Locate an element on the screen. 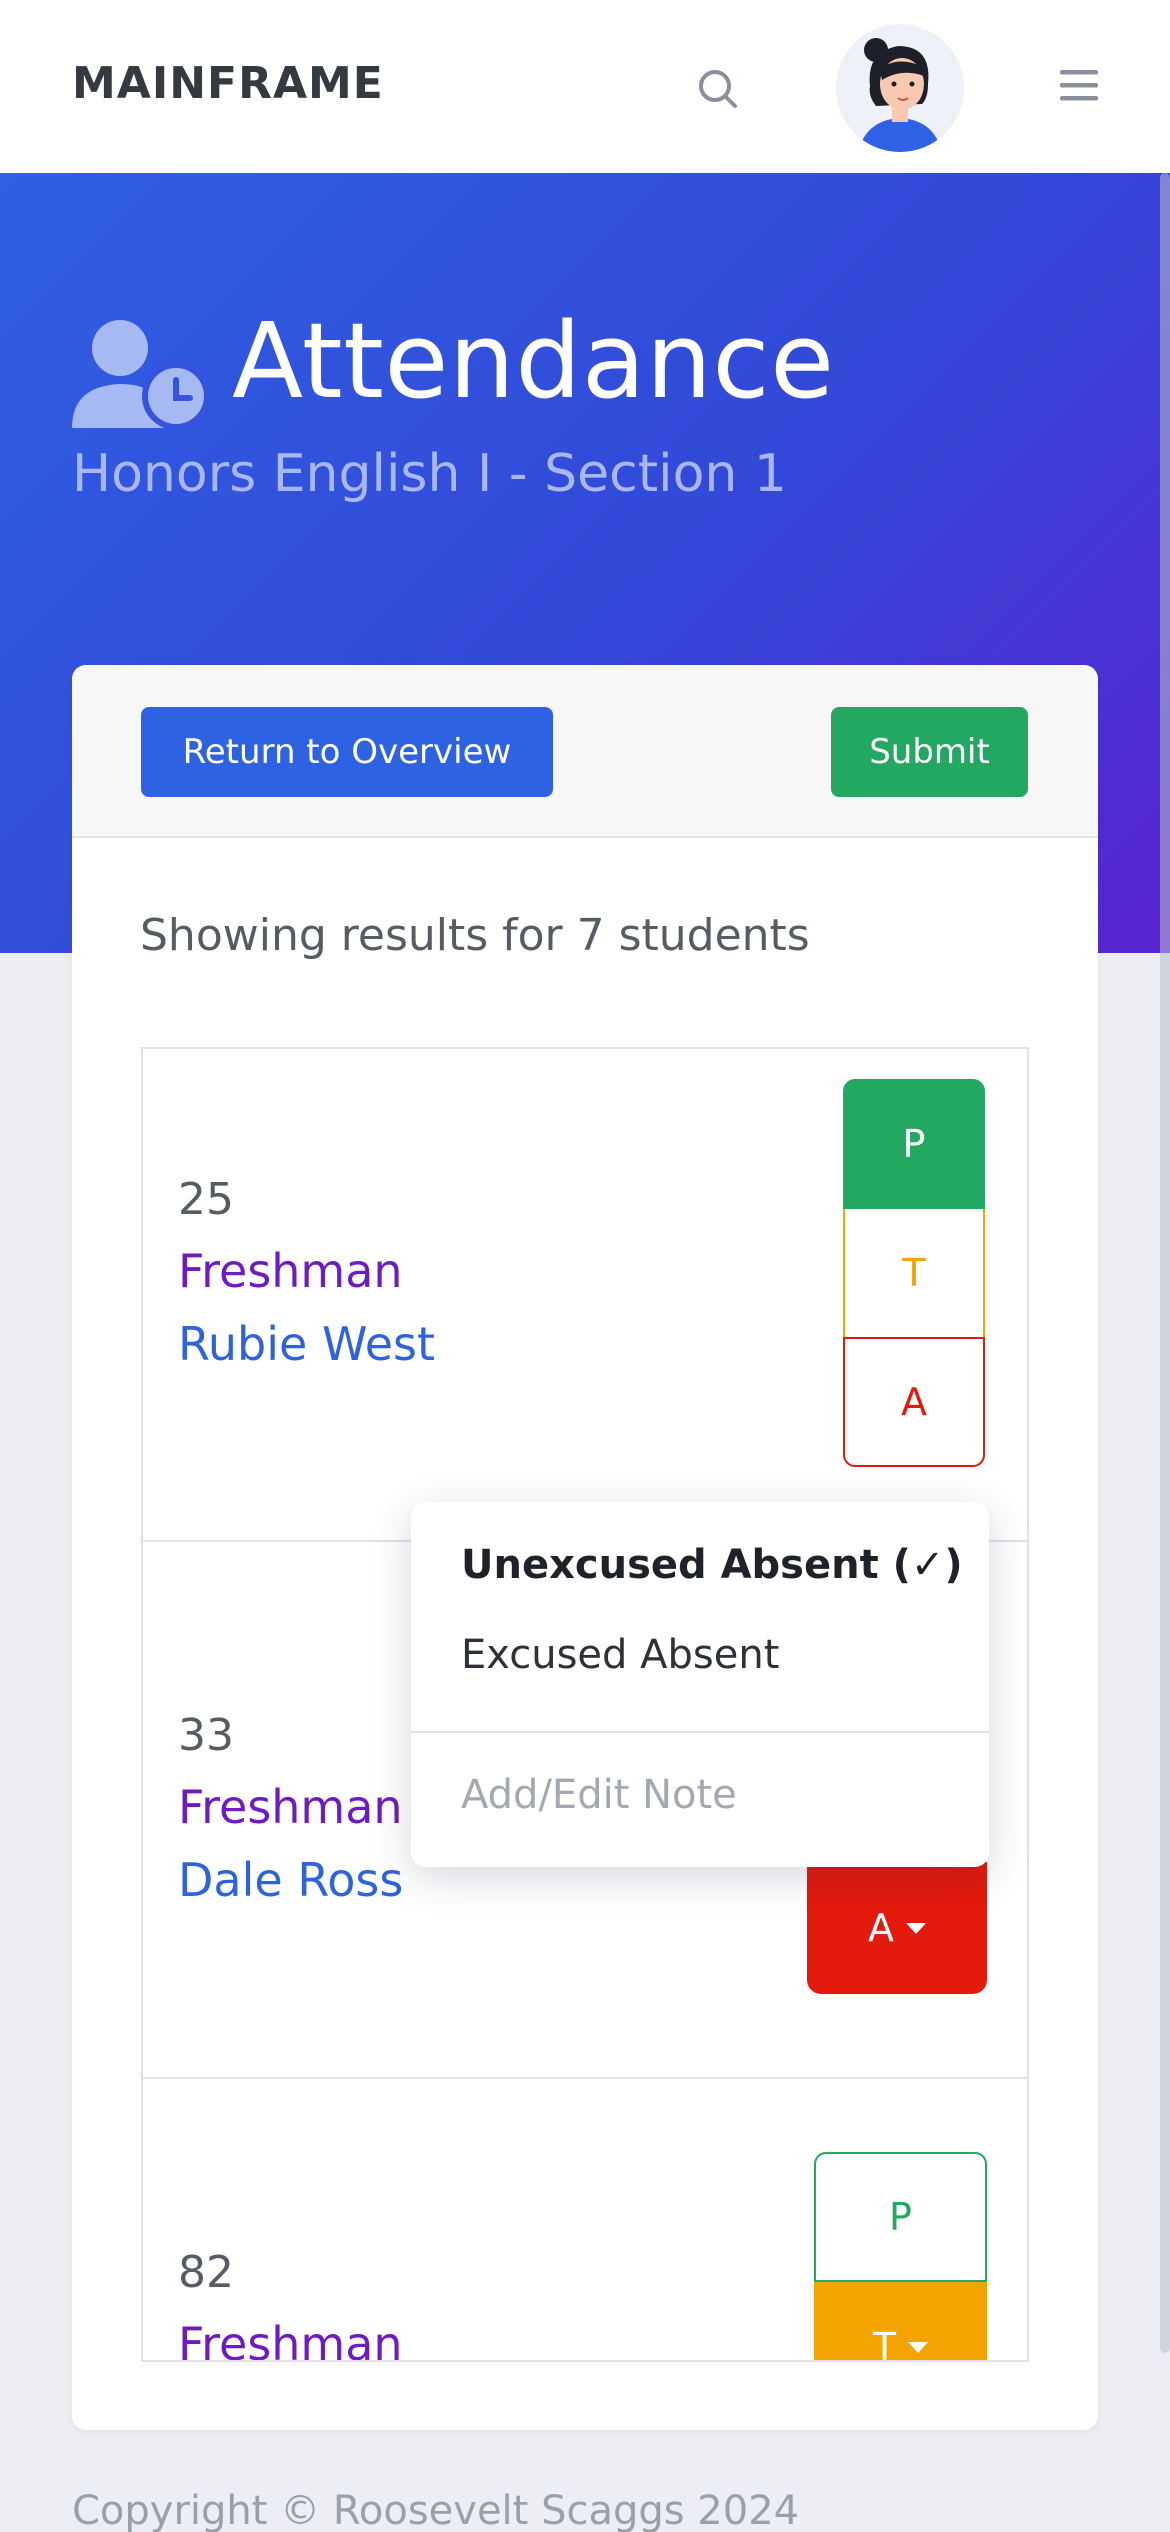 Image resolution: width=1170 pixels, height=2532 pixels. footer-copyright: Copyright © Roosevelt Scaggs 2024 is located at coordinates (436, 2510).